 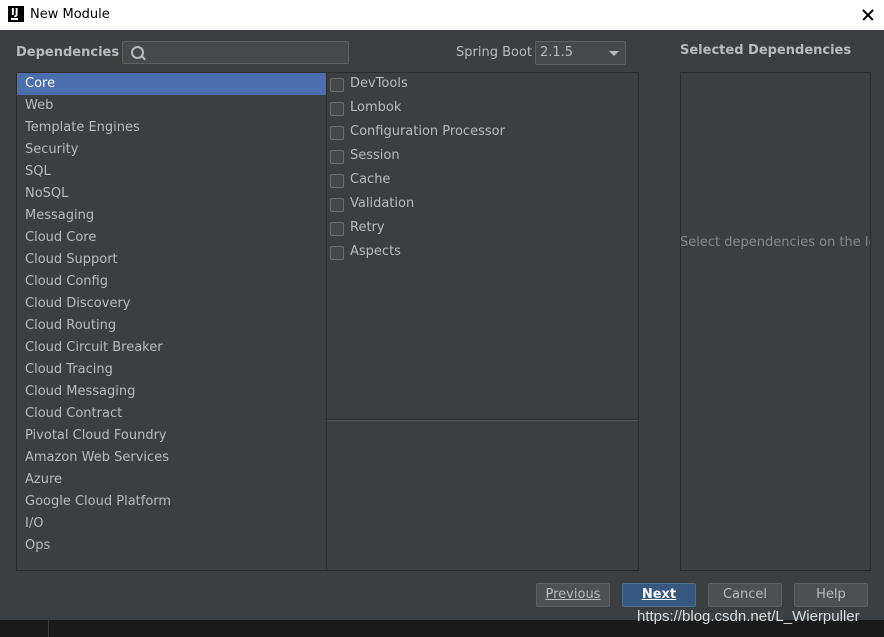 I want to click on category-item: Core, so click(x=171, y=84).